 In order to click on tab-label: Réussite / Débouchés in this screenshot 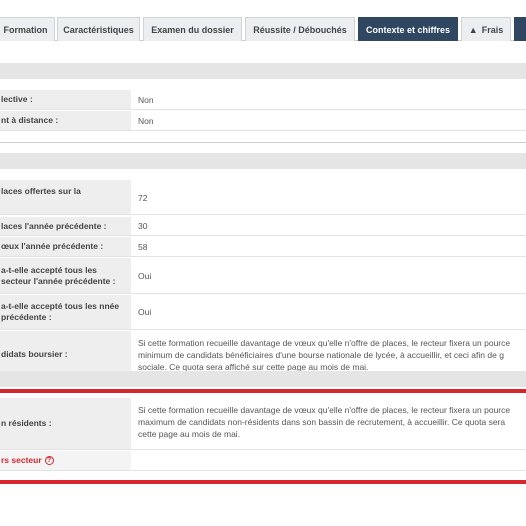, I will do `click(300, 29)`.